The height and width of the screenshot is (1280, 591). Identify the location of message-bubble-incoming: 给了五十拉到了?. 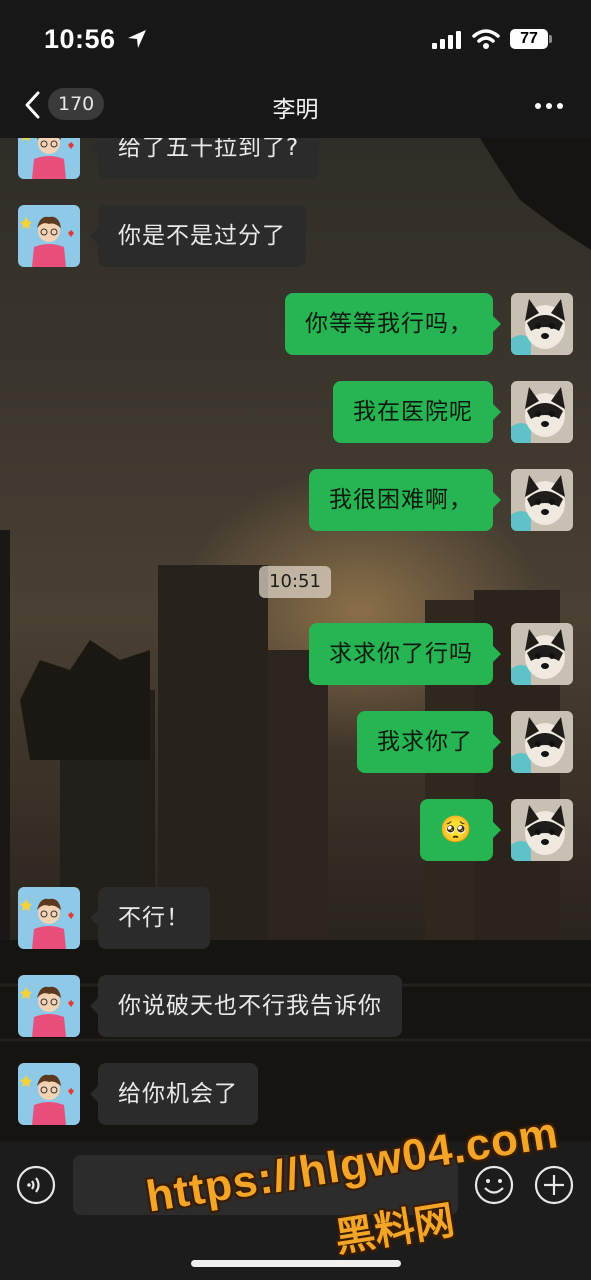
(204, 158).